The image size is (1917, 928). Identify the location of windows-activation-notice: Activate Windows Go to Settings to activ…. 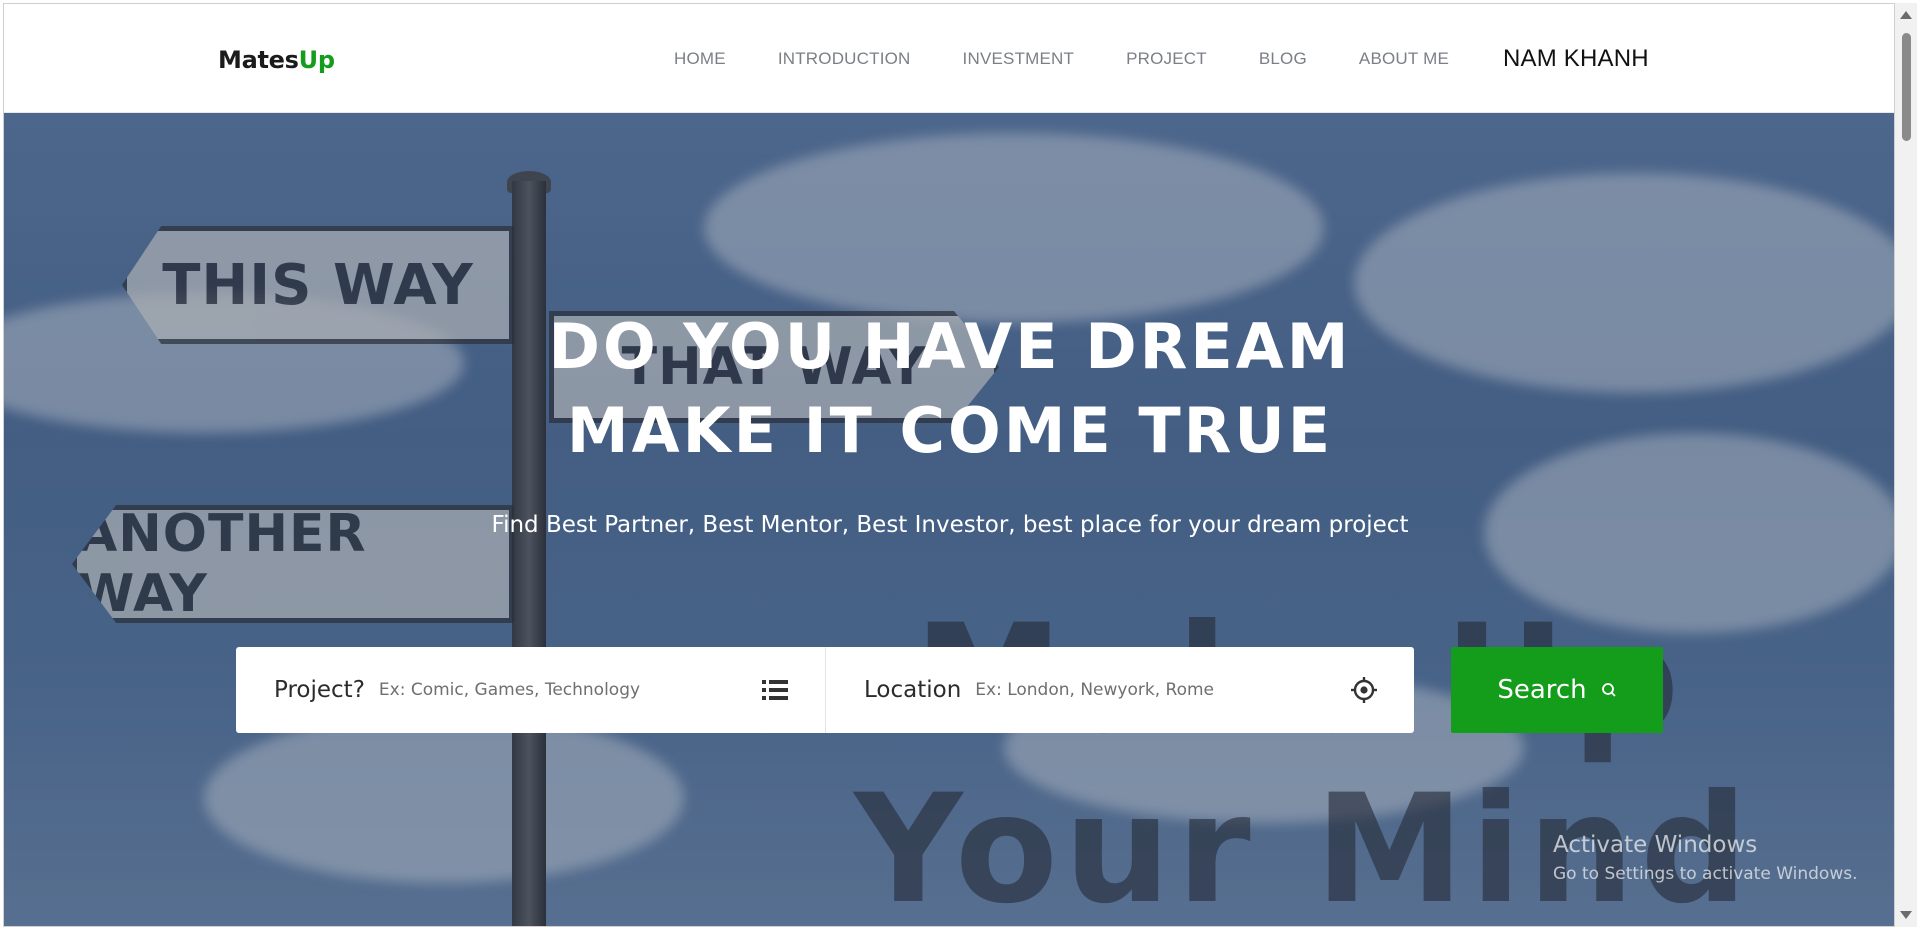
(1705, 858).